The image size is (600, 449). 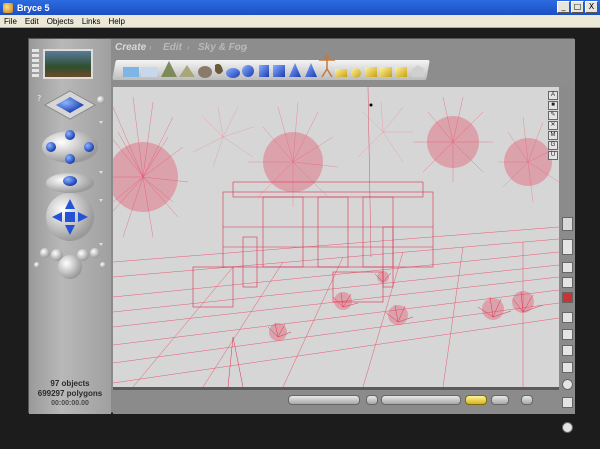 I want to click on menu-objects: Objects, so click(x=60, y=21).